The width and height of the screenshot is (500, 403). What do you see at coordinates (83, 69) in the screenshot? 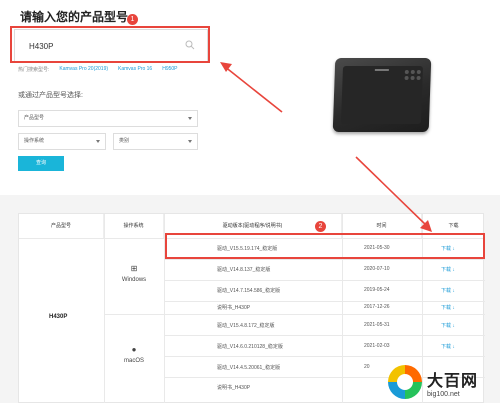
I see `hot-search-item: Kamvas Pro 20(2019)` at bounding box center [83, 69].